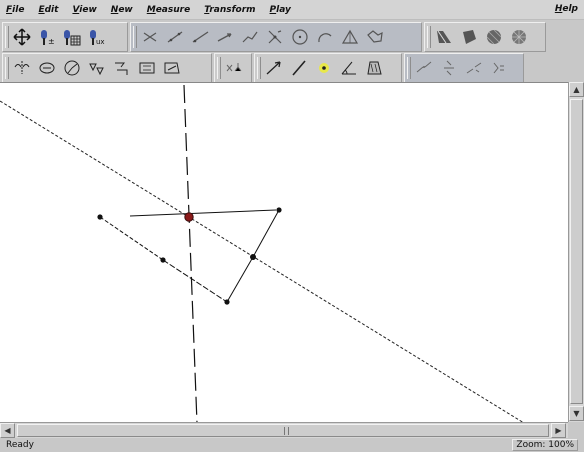  Describe the element at coordinates (47, 37) in the screenshot. I see `add-point-button: ±` at that location.